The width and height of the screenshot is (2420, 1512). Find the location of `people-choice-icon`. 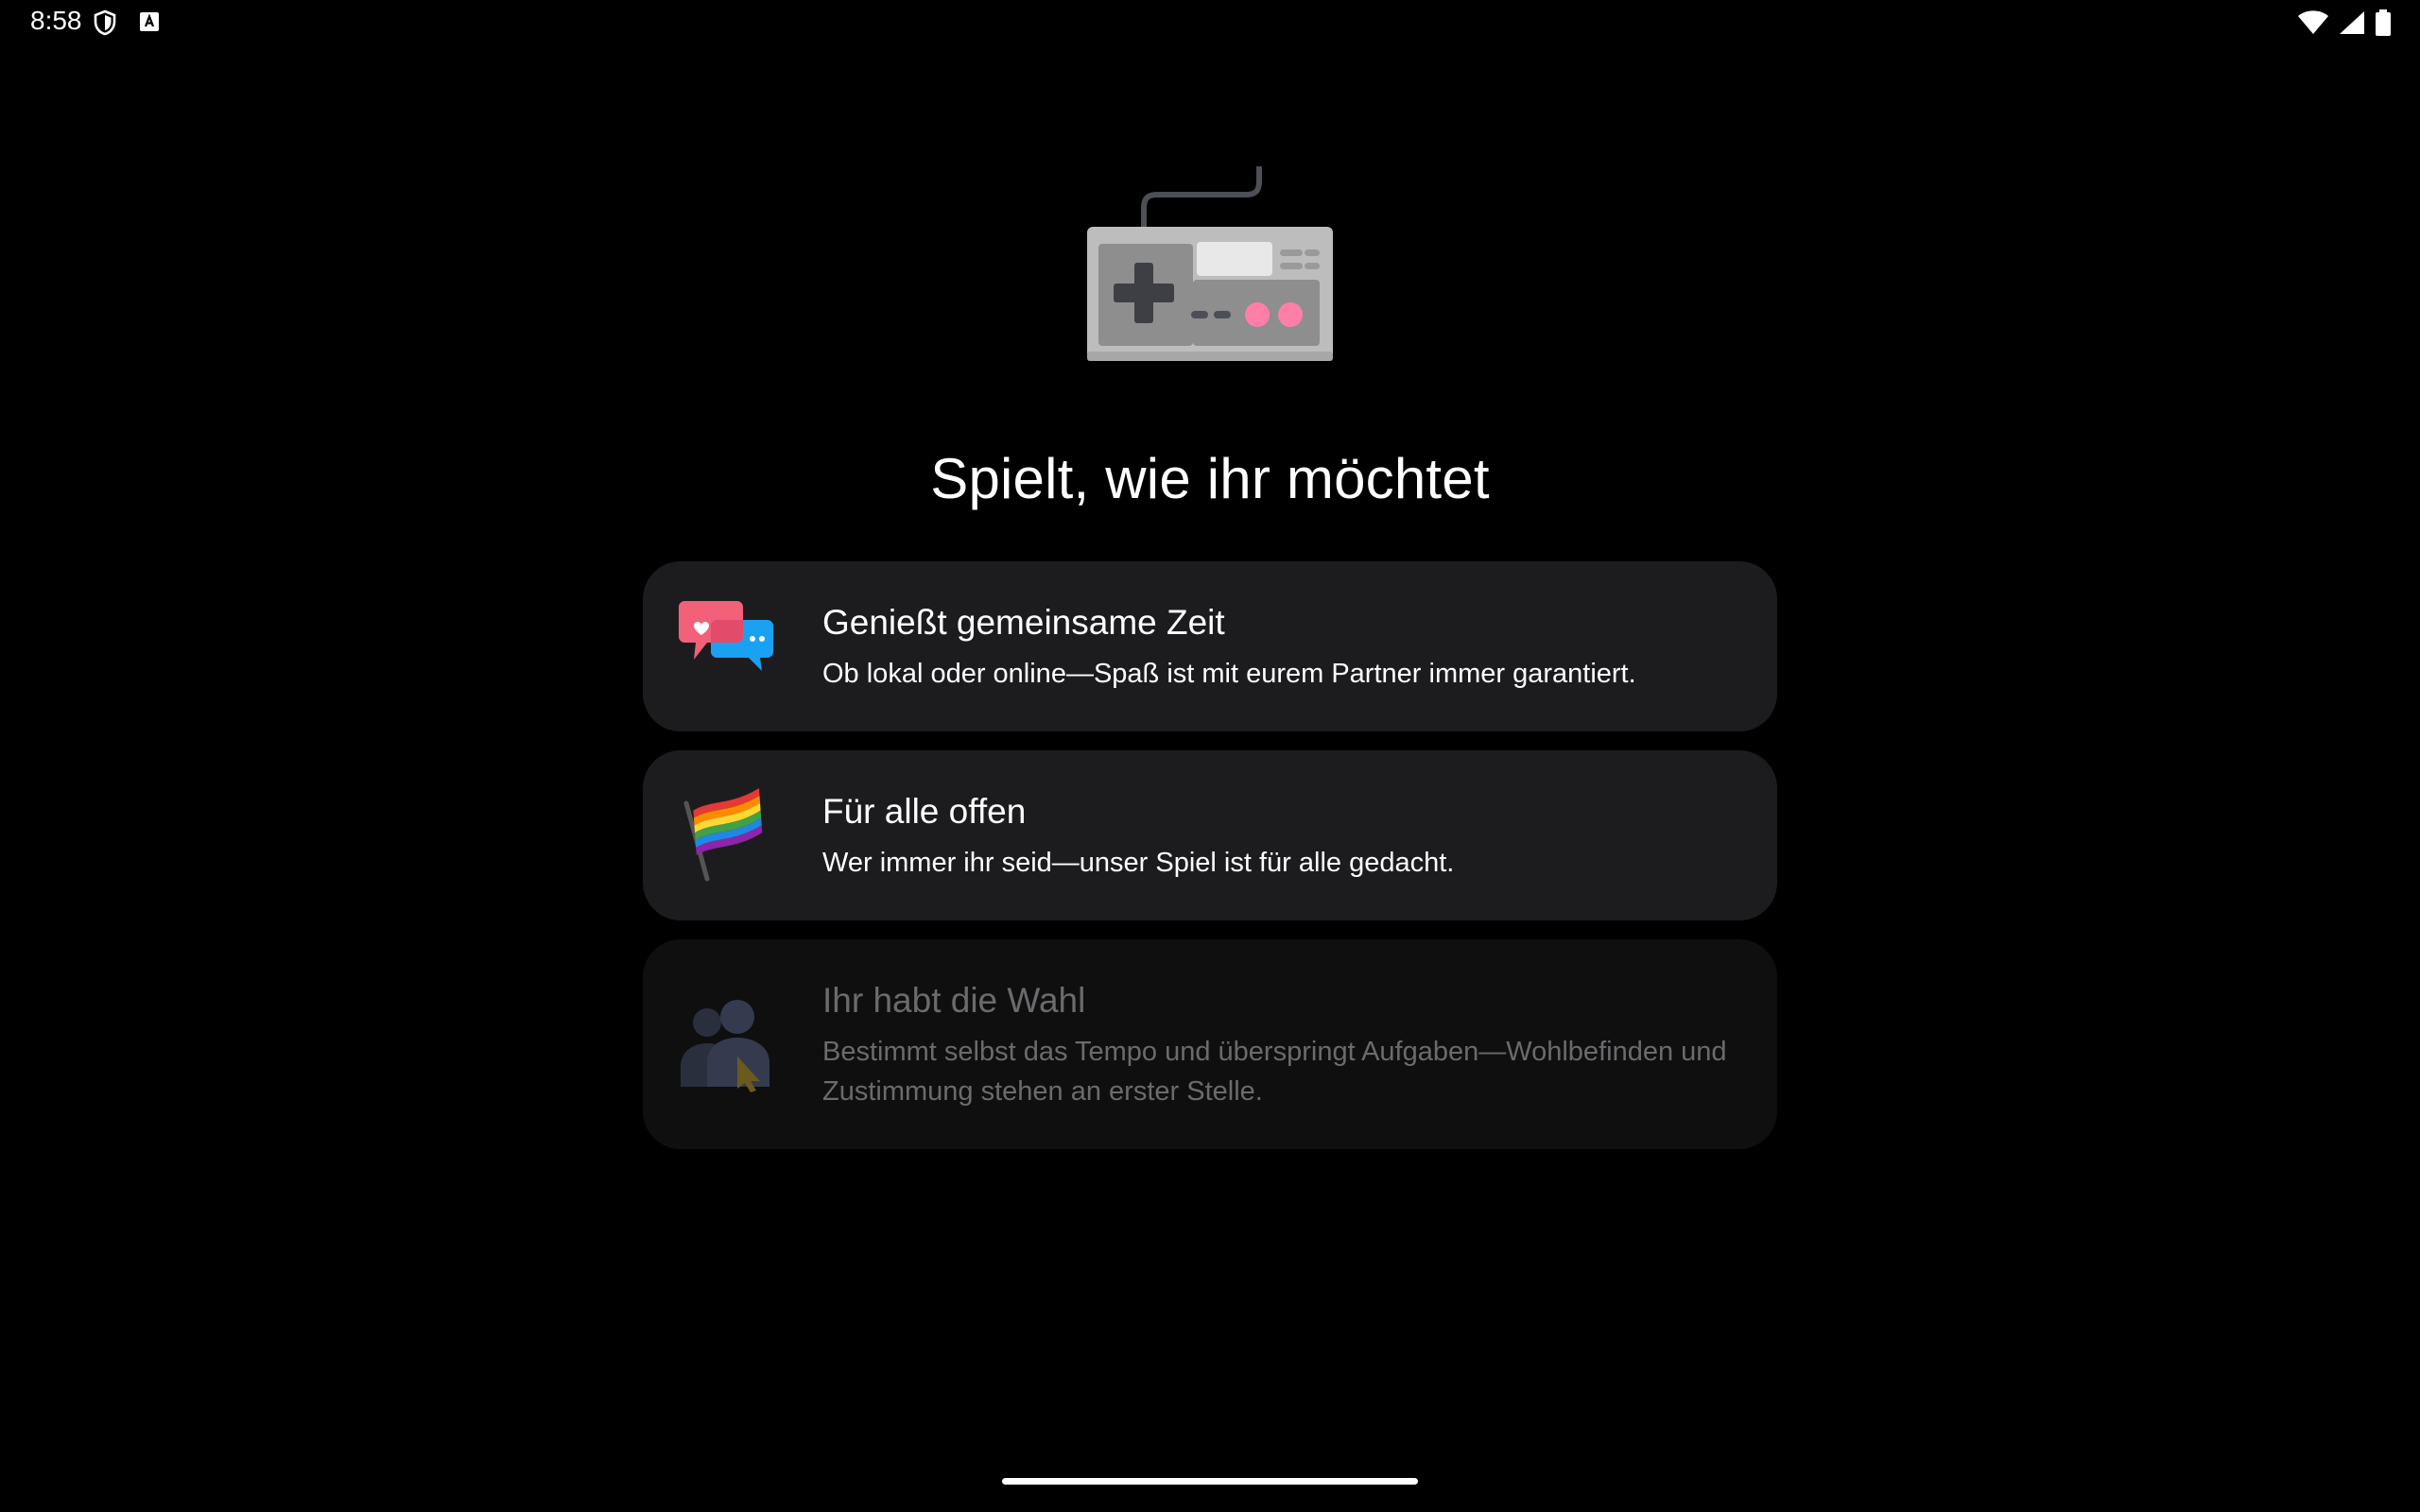

people-choice-icon is located at coordinates (725, 1046).